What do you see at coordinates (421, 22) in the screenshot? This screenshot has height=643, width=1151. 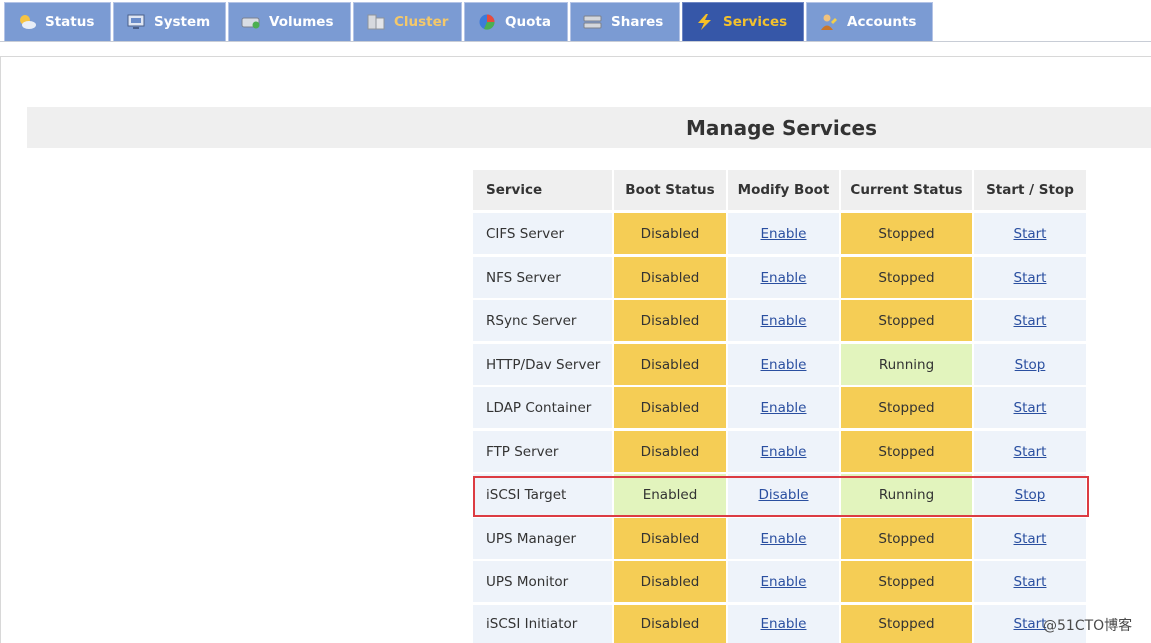 I see `tab-label: Cluster` at bounding box center [421, 22].